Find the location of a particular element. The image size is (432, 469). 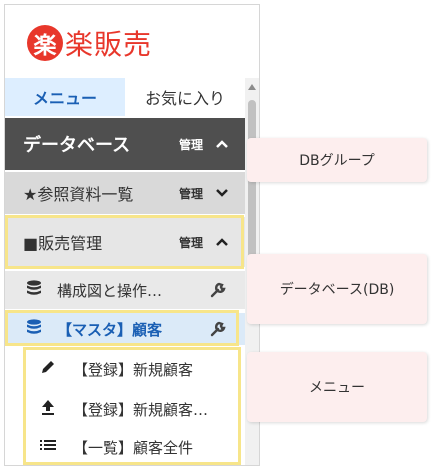

group-header-reference: ★参照資料一覧 管理 is located at coordinates (125, 193).